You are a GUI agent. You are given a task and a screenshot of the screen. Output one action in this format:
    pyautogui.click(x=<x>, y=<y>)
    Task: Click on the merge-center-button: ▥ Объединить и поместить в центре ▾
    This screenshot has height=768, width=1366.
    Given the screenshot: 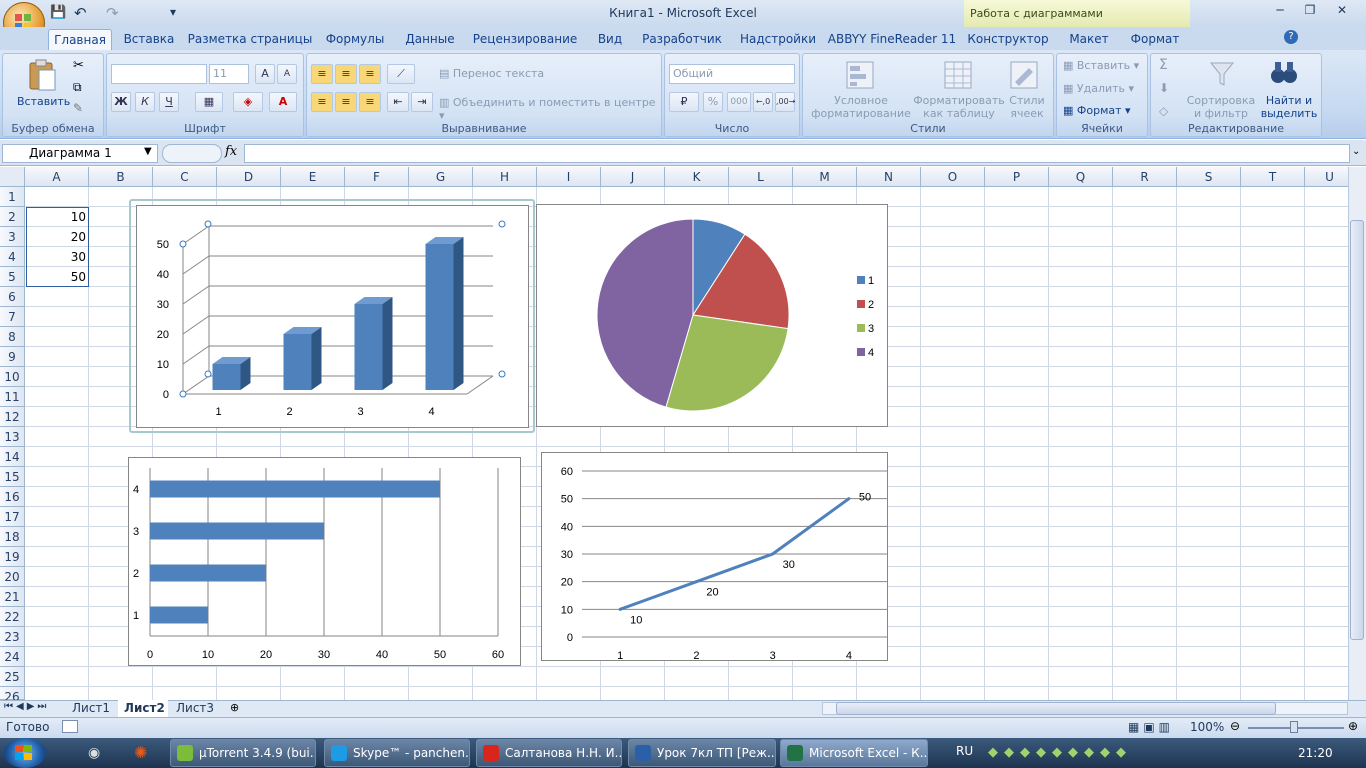 What is the action you would take?
    pyautogui.click(x=550, y=109)
    